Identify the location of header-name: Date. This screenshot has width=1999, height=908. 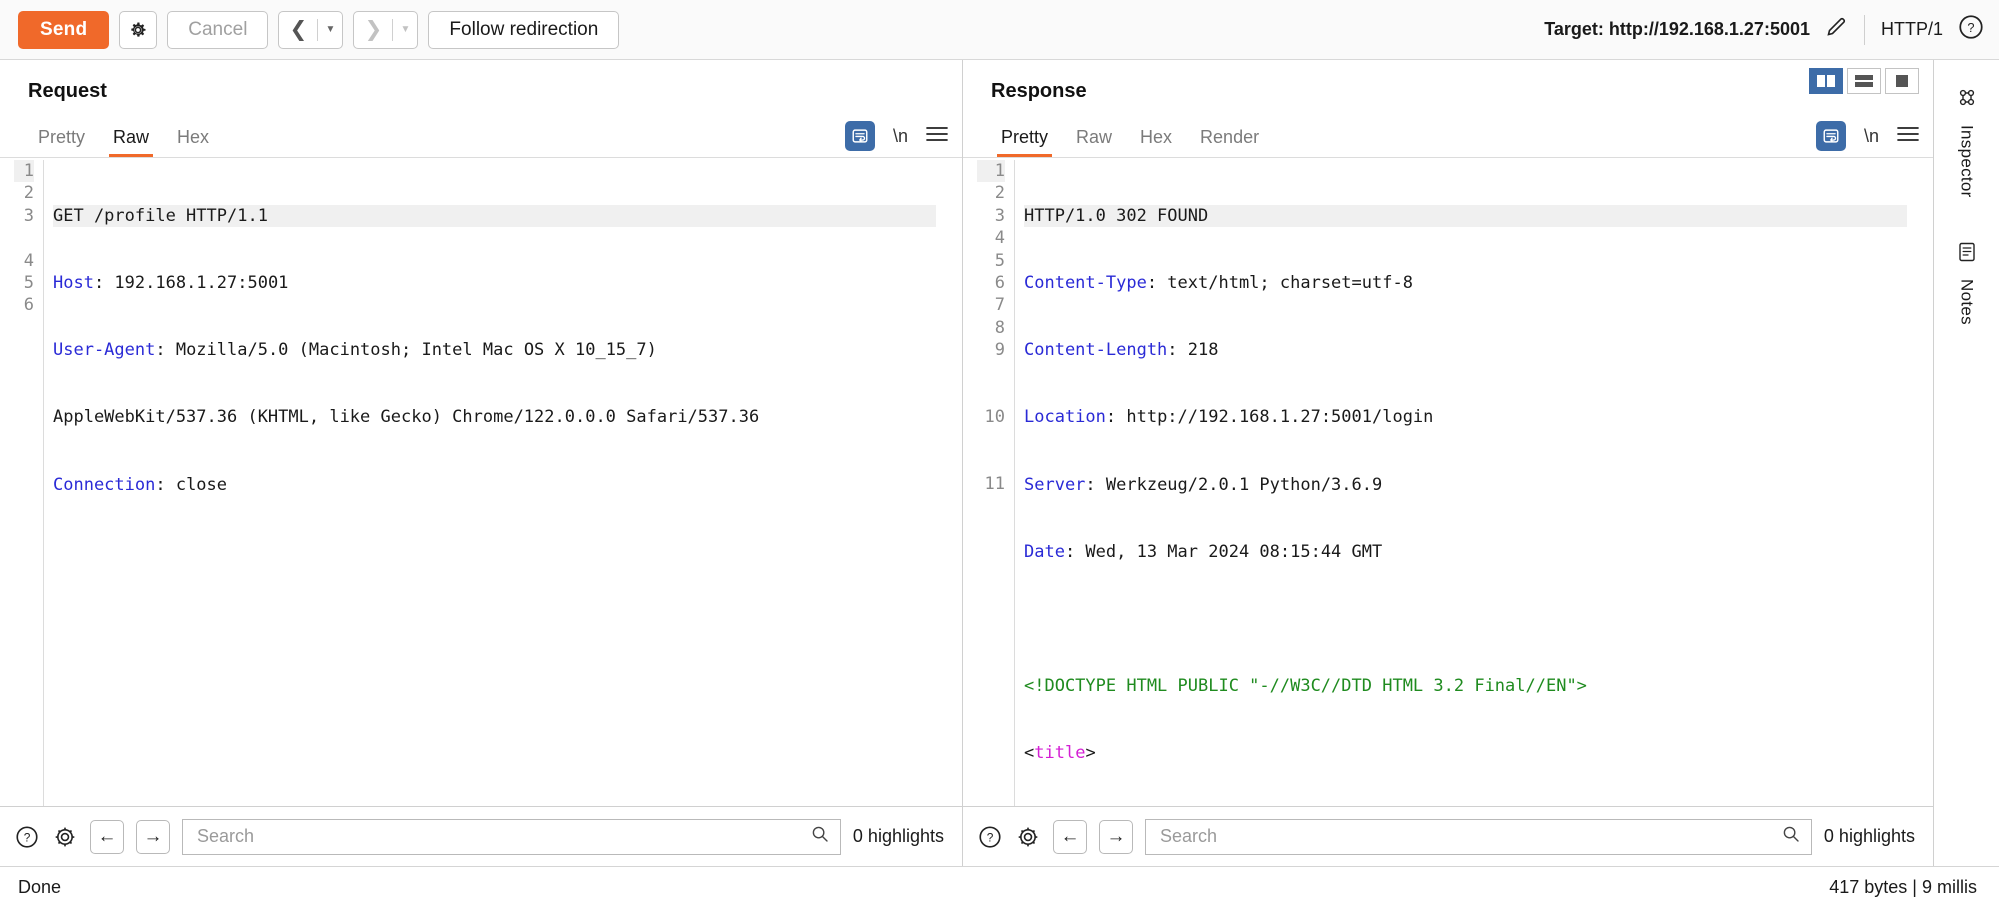
(1044, 551).